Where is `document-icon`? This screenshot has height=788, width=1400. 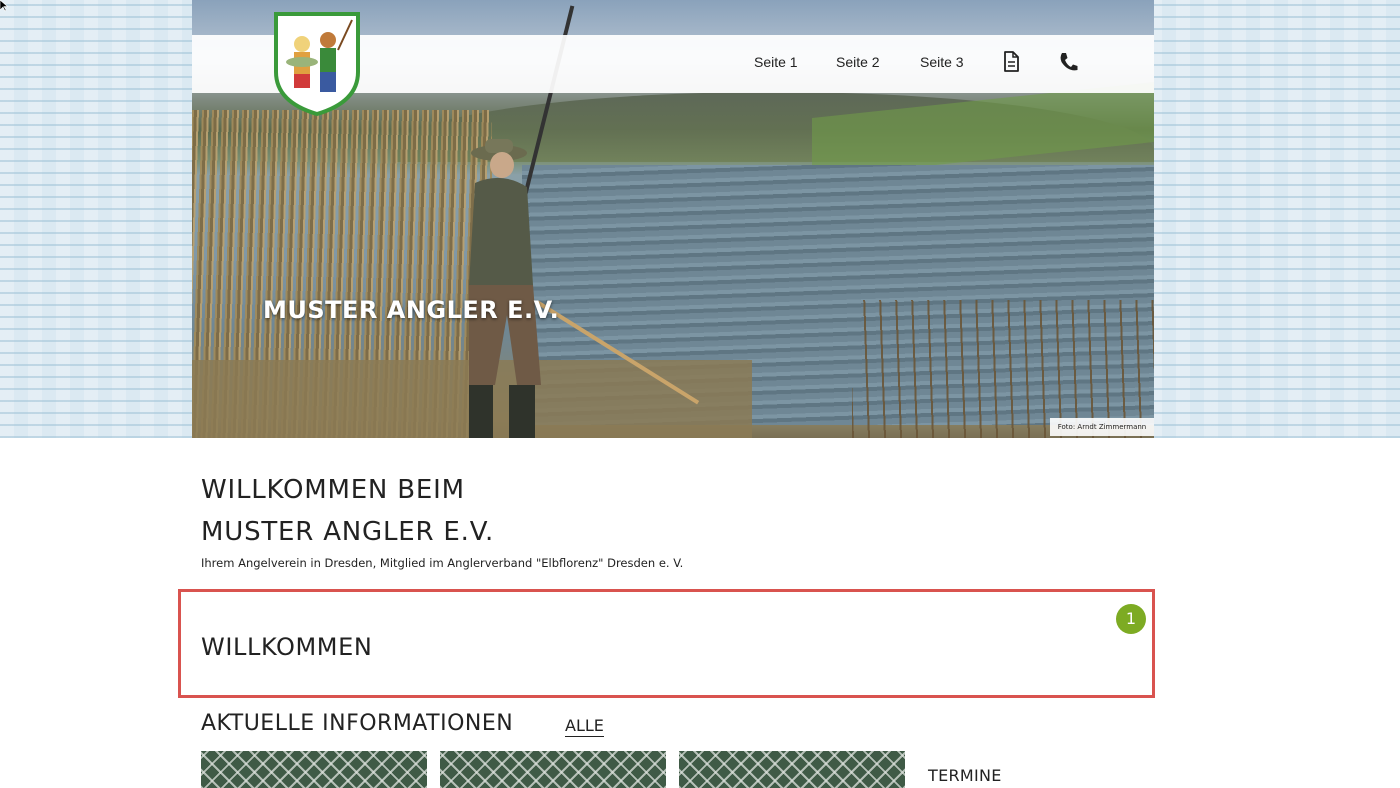 document-icon is located at coordinates (1011, 62).